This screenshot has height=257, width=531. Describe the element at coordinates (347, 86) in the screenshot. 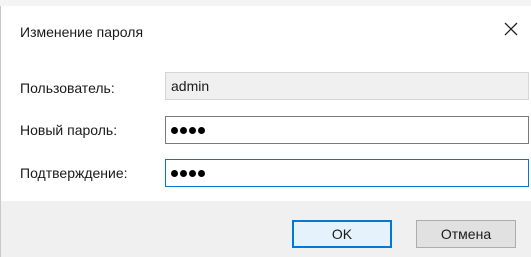

I see `user-field: admin` at that location.